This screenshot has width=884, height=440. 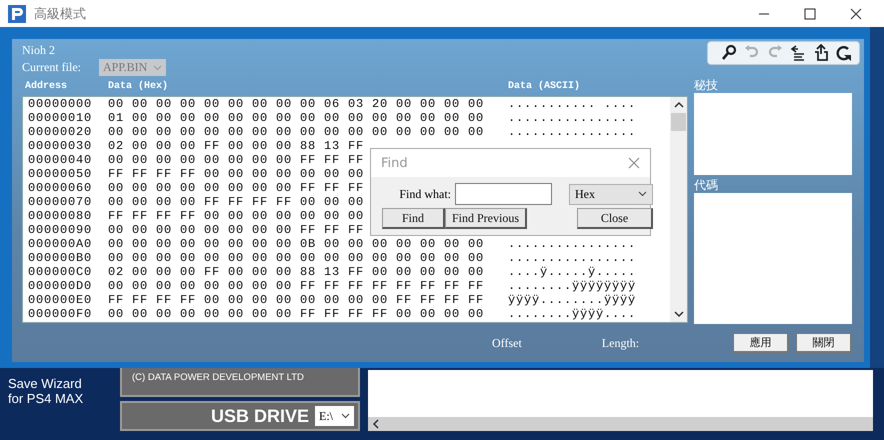 I want to click on drive-dropdown: E:\, so click(x=334, y=416).